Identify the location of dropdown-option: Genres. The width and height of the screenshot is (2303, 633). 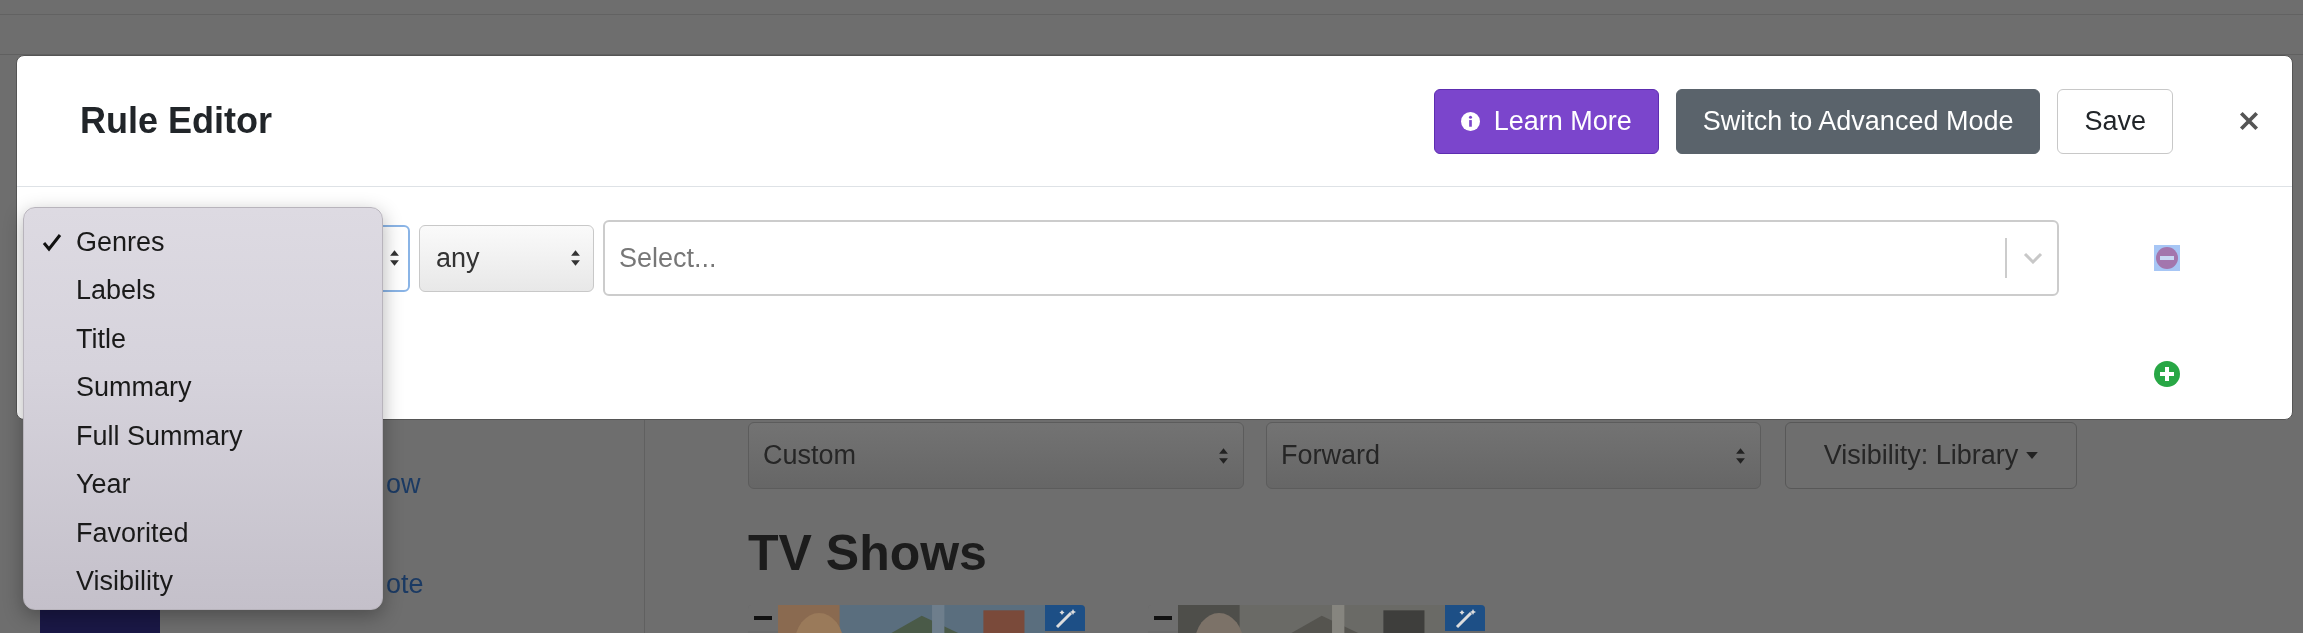
(203, 242).